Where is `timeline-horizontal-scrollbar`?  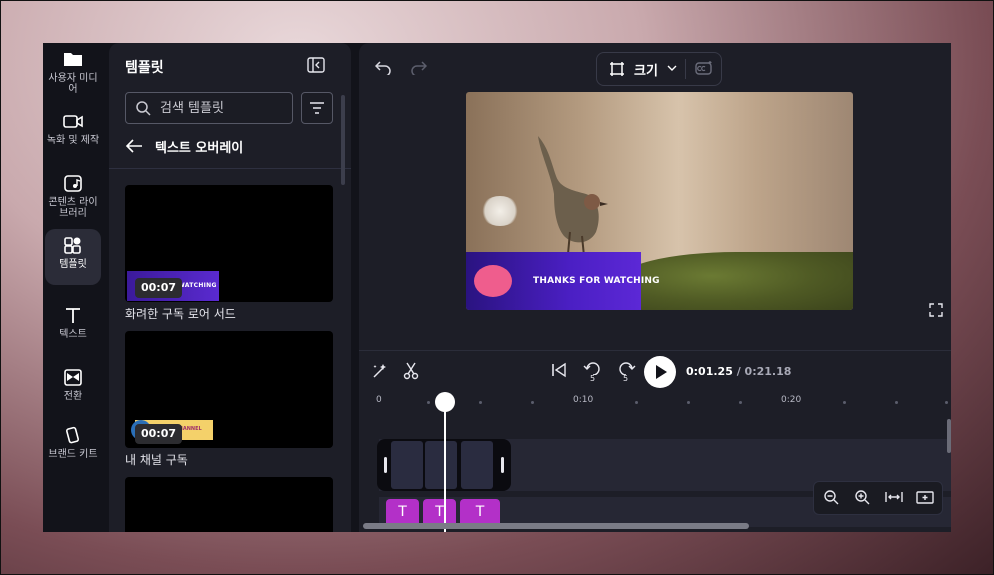
timeline-horizontal-scrollbar is located at coordinates (556, 526).